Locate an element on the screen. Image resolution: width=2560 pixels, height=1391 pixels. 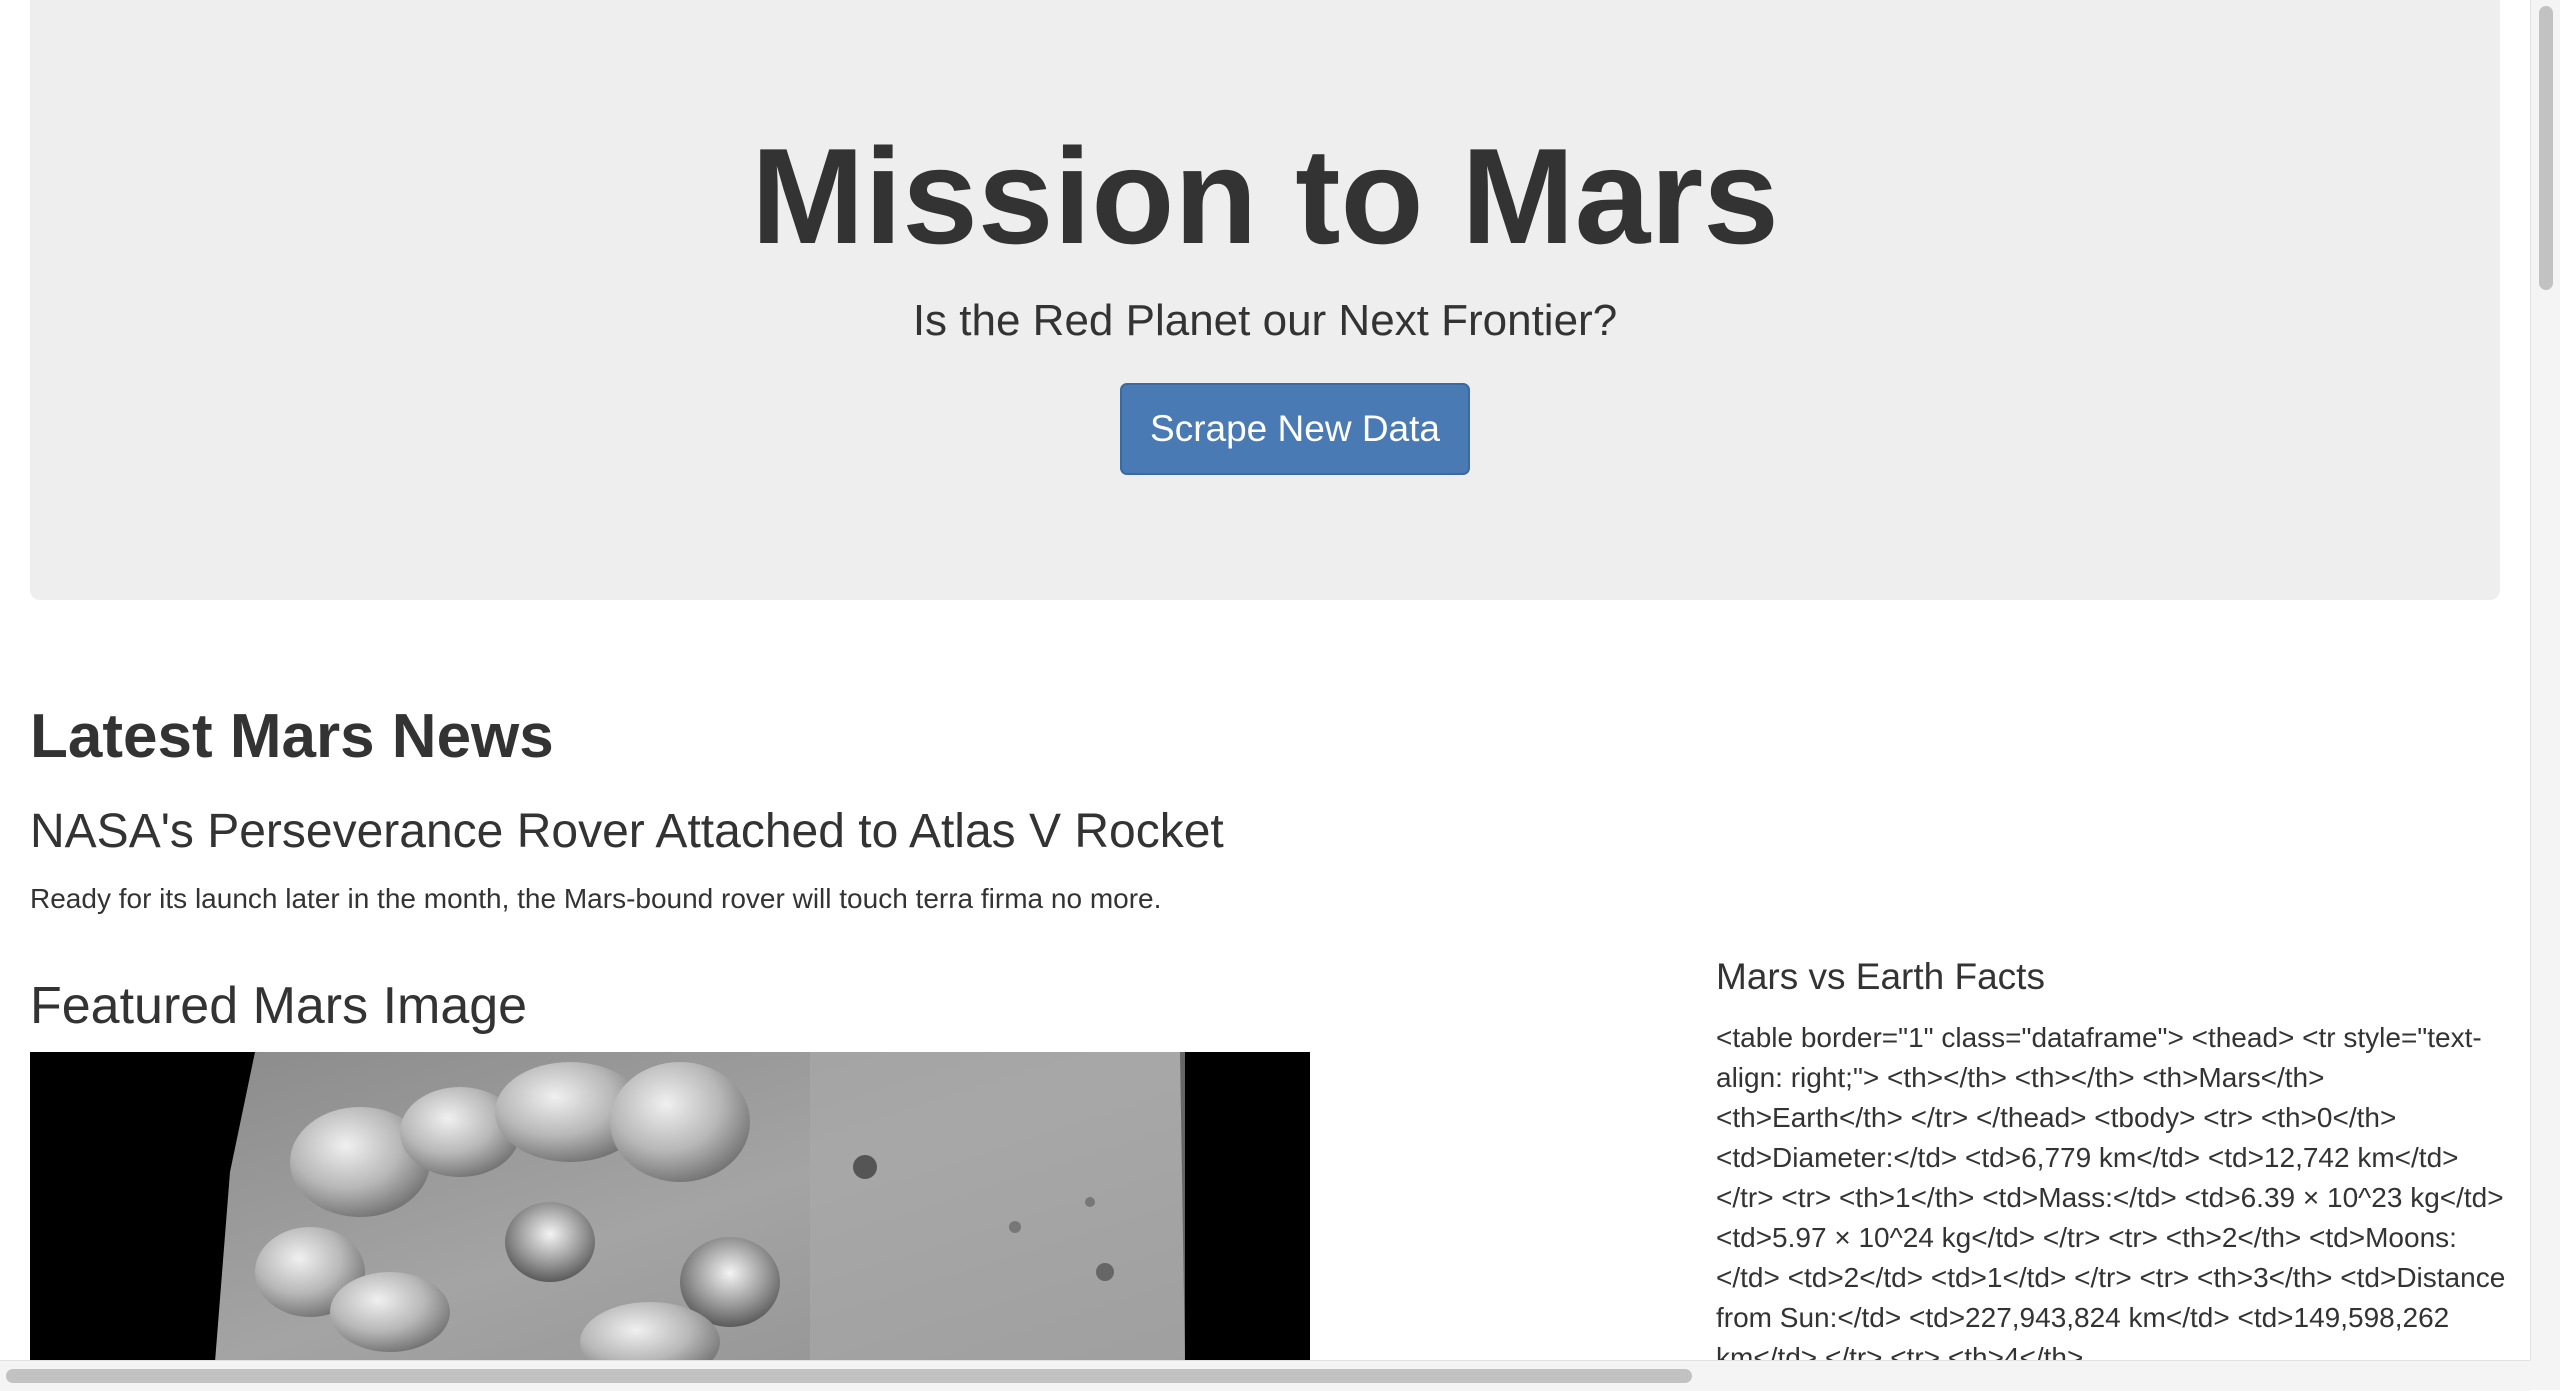
vertical-scrollbar is located at coordinates (2545, 680).